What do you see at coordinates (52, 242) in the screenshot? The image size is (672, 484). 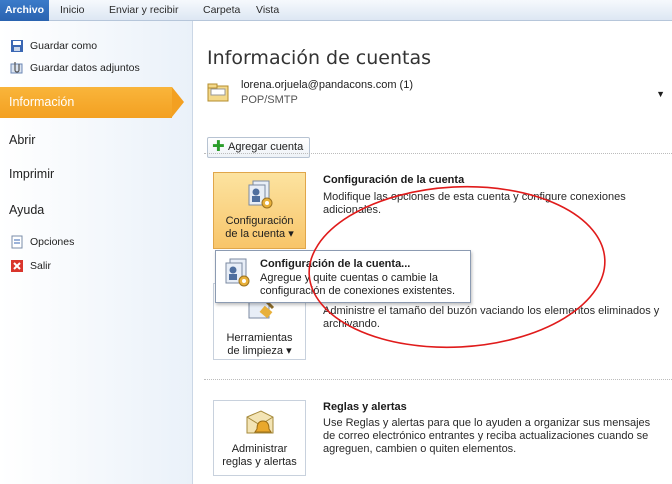 I see `sidebar-item-label: Opciones` at bounding box center [52, 242].